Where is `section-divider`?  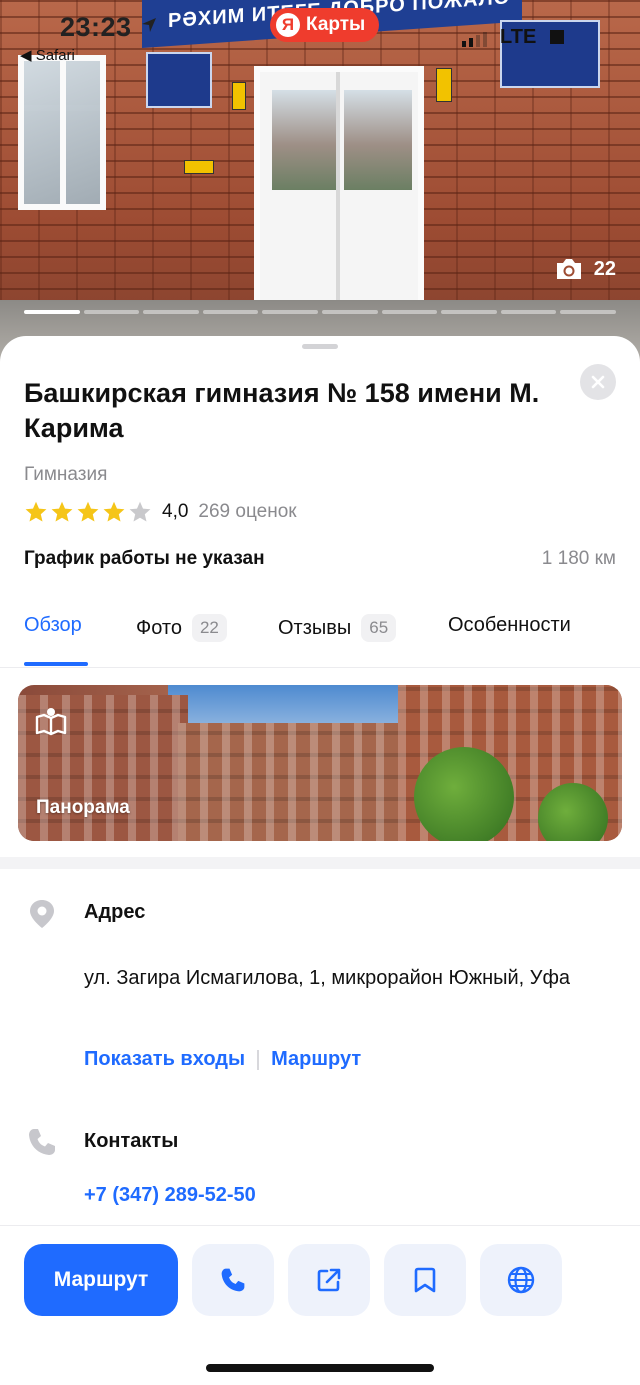 section-divider is located at coordinates (320, 863).